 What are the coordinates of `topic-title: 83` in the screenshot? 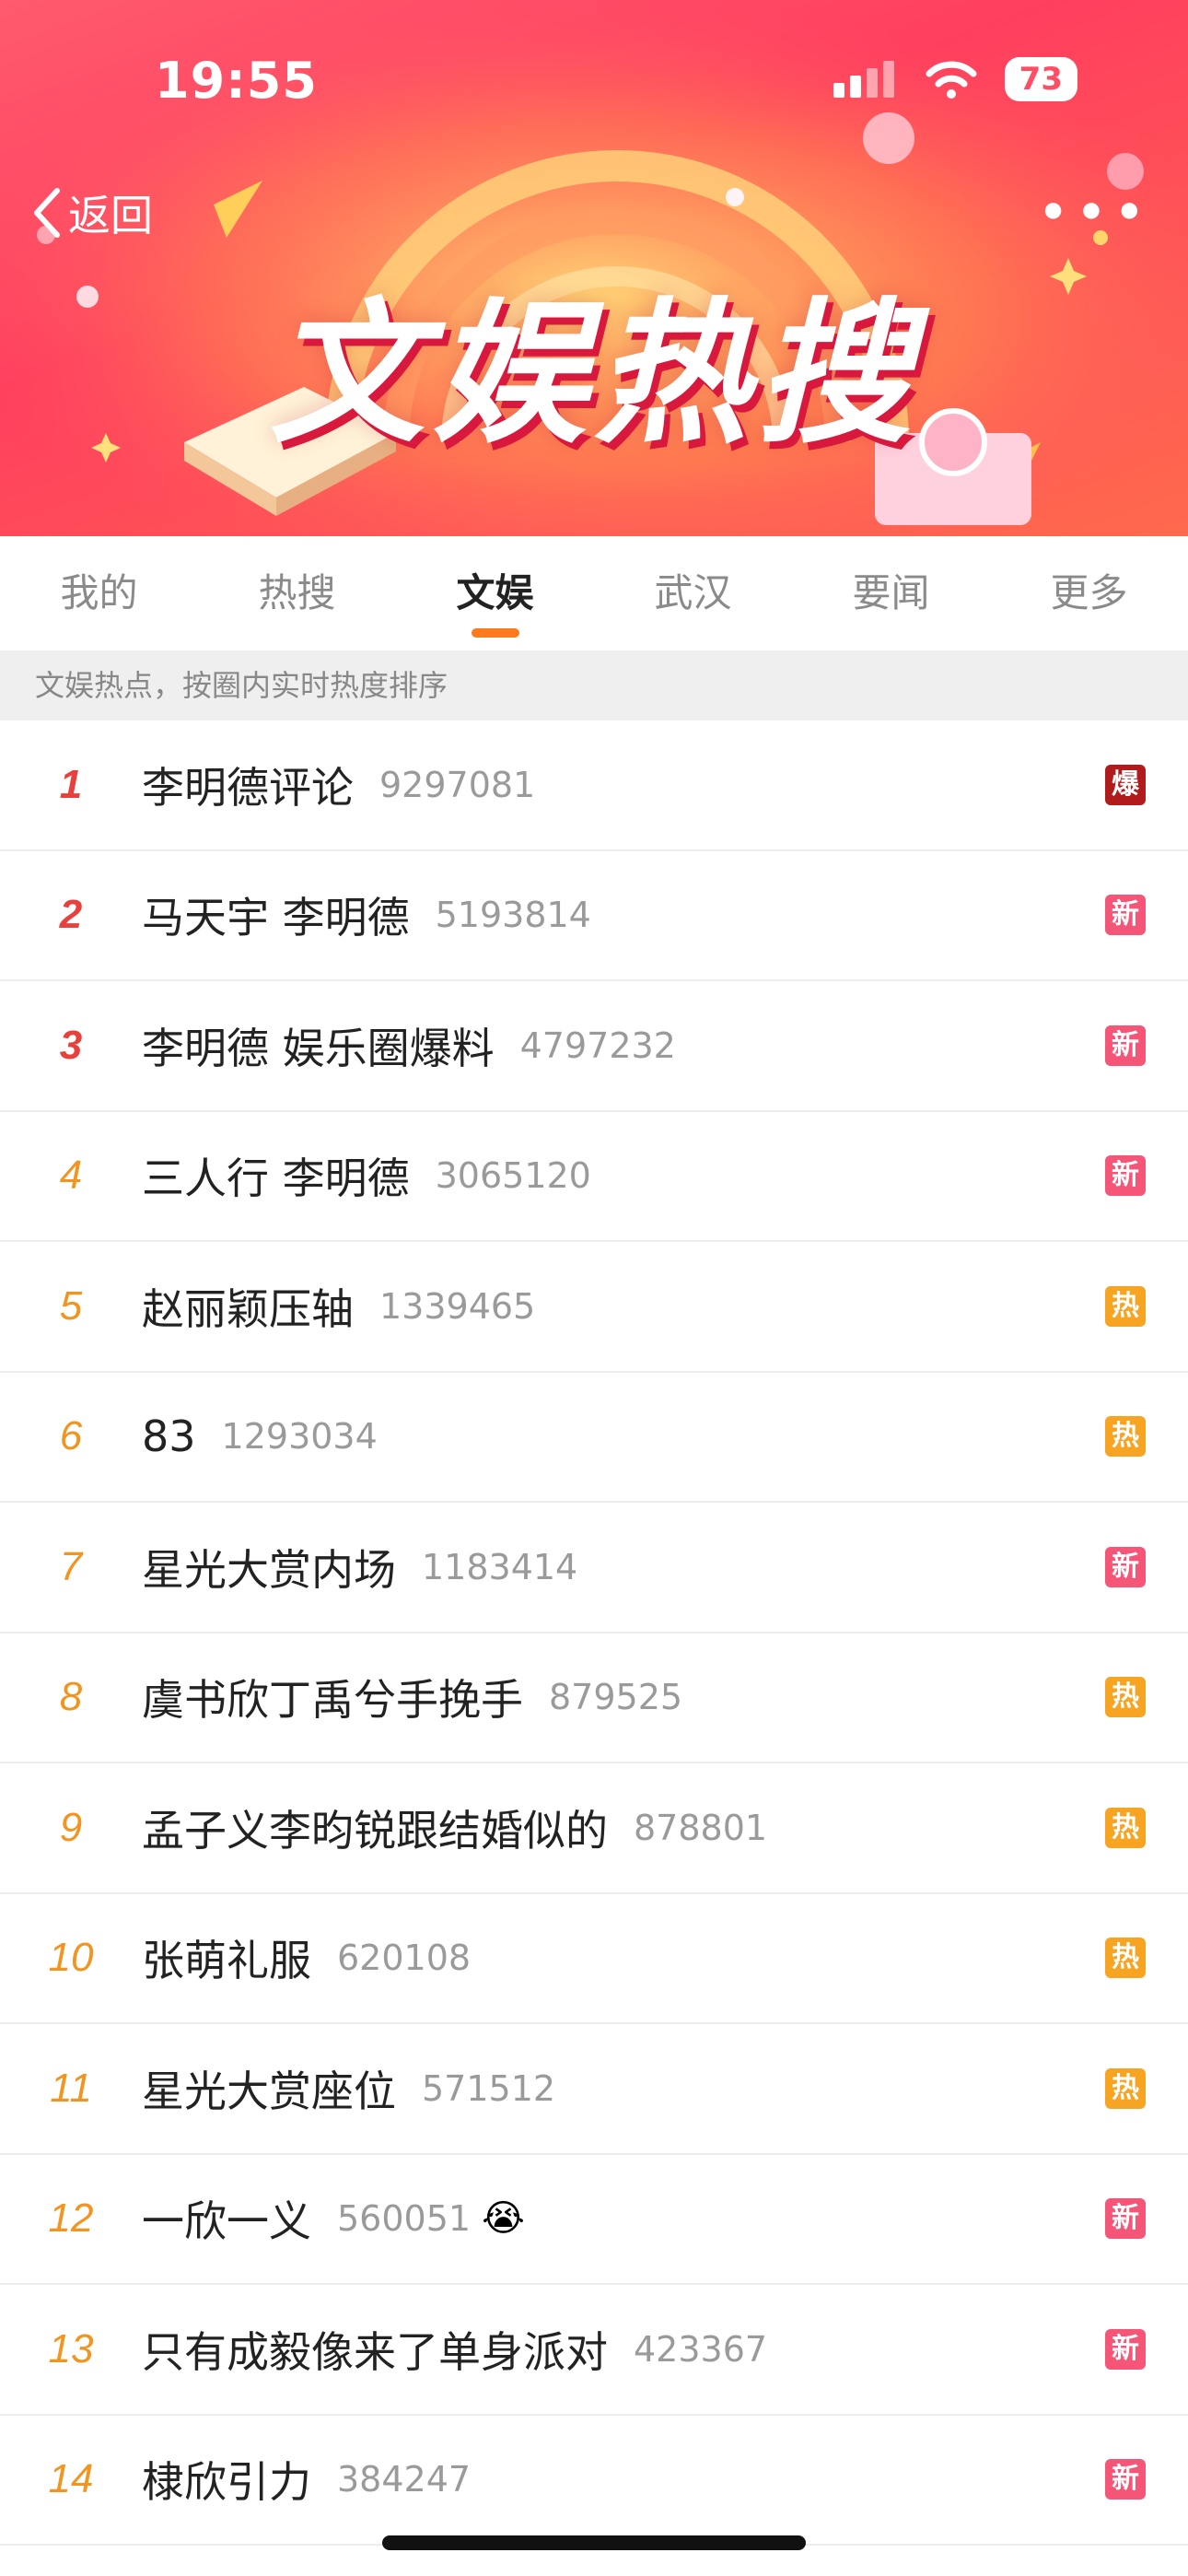 It's located at (169, 1436).